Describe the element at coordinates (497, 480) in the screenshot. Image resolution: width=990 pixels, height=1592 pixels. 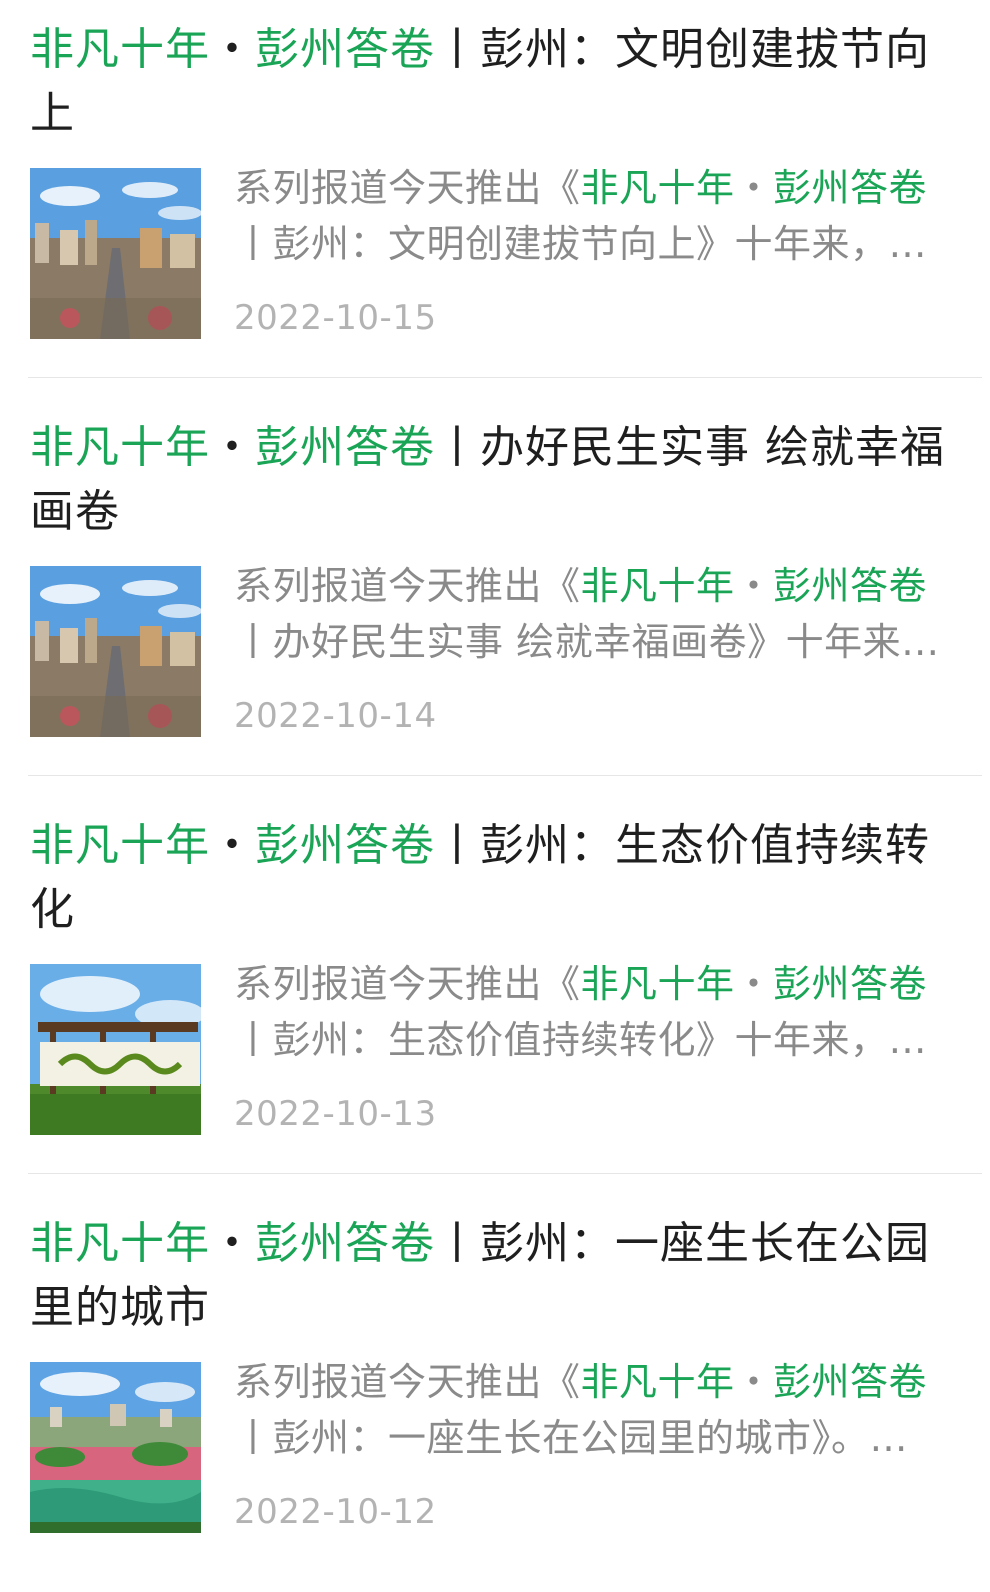
I see `article-title: 非凡十年・彭州答卷丨办好民生实事 绘就幸福画卷` at that location.